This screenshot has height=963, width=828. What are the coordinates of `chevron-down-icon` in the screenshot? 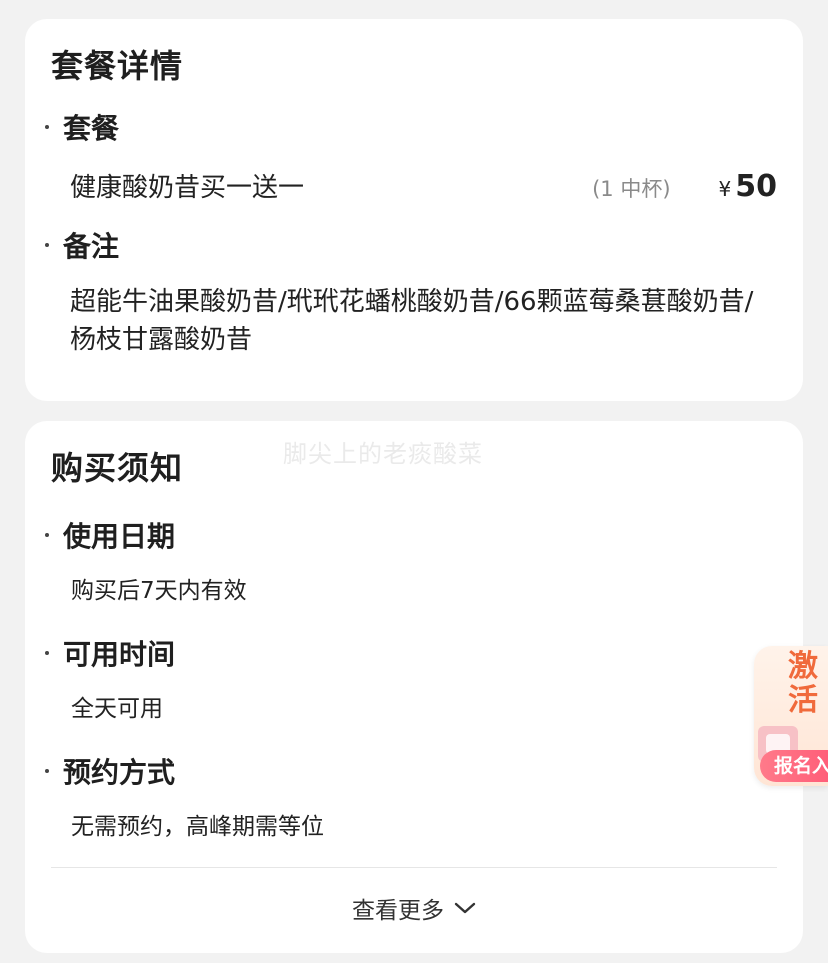 It's located at (465, 908).